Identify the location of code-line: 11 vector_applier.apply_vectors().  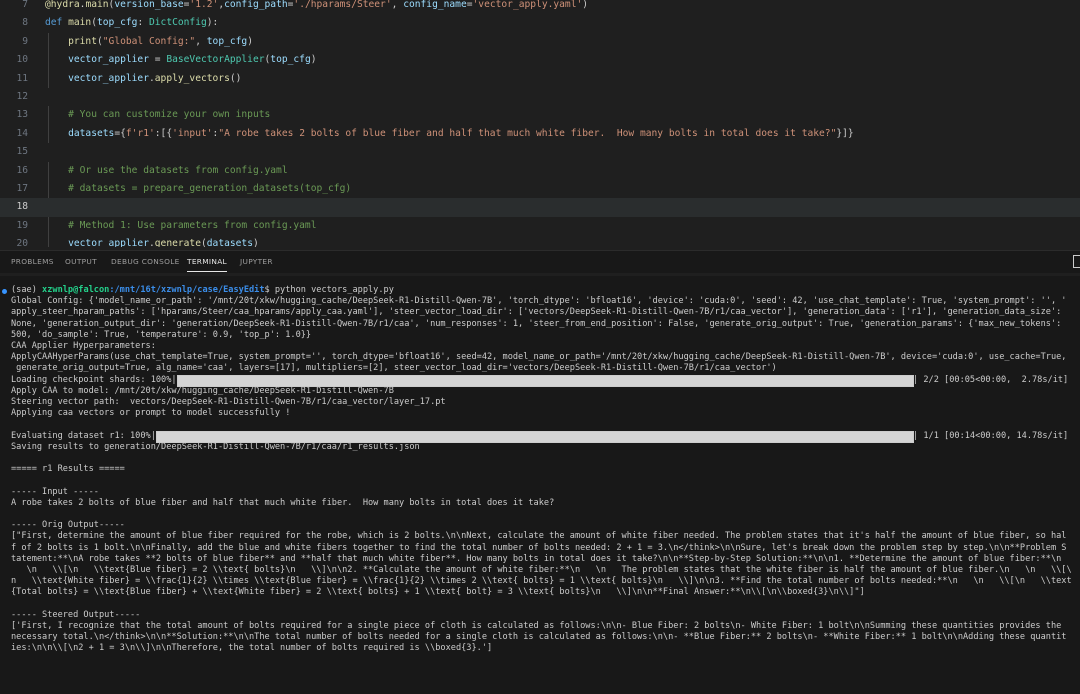
(540, 78).